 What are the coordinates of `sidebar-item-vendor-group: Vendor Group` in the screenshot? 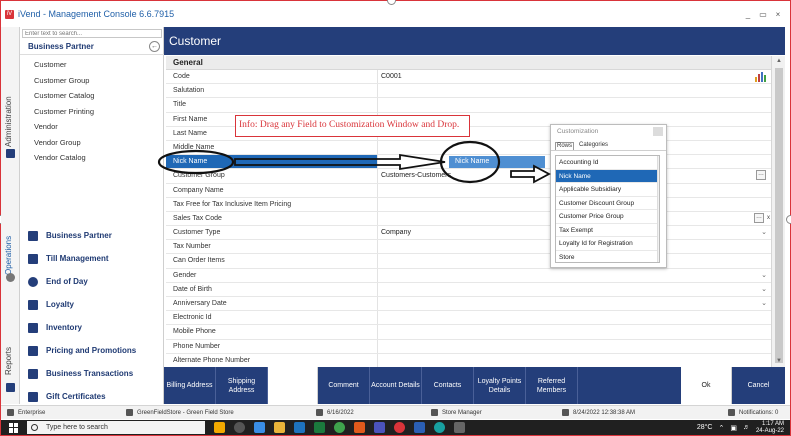 It's located at (92, 143).